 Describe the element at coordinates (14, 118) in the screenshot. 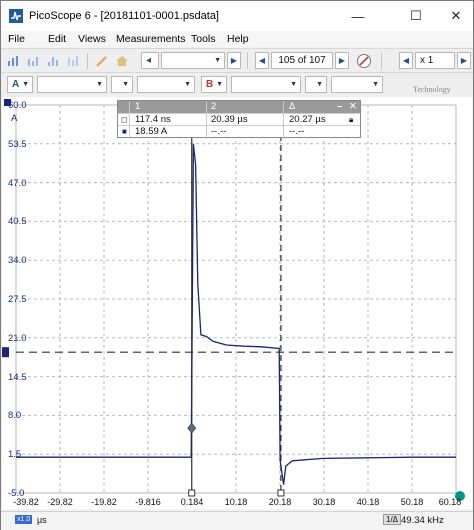

I see `y-axis-unit: A` at that location.